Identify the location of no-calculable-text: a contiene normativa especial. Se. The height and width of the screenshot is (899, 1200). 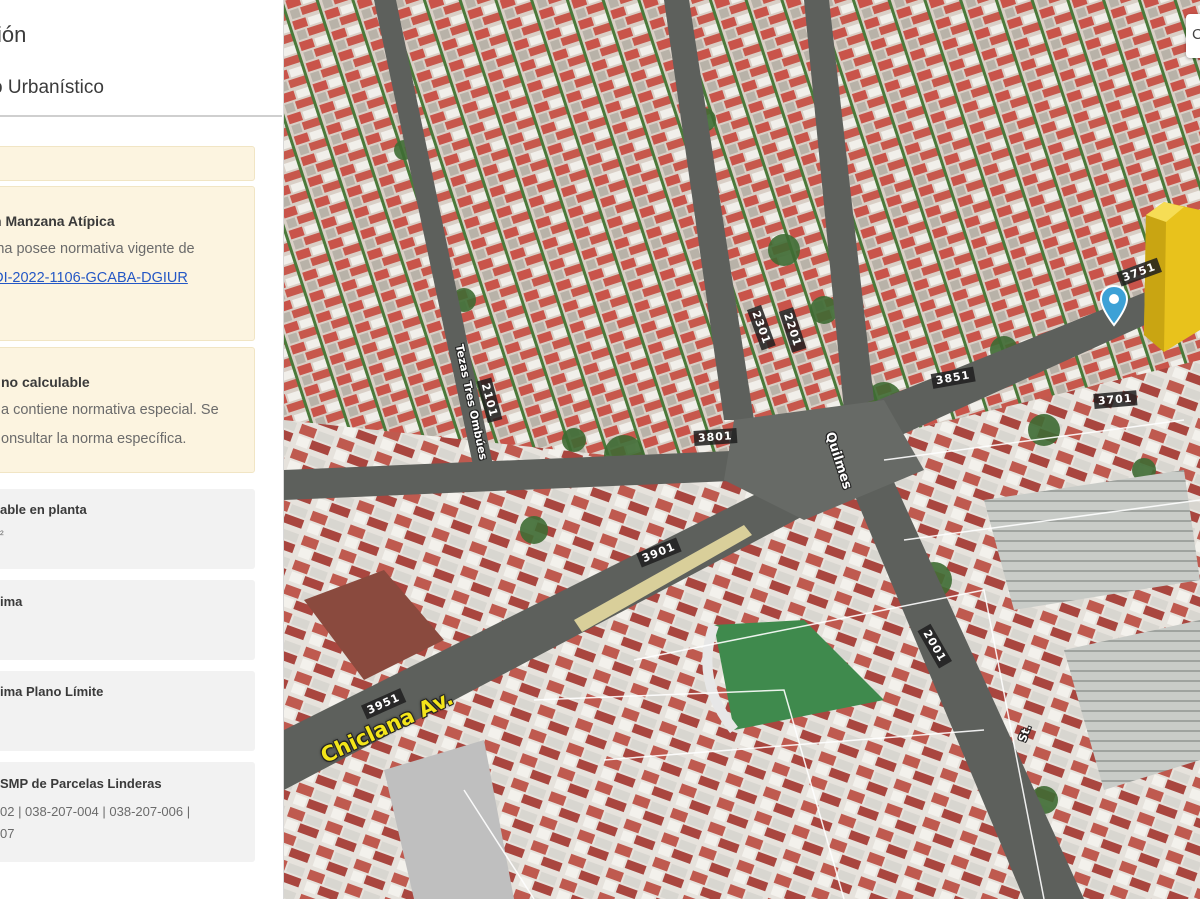
(110, 410).